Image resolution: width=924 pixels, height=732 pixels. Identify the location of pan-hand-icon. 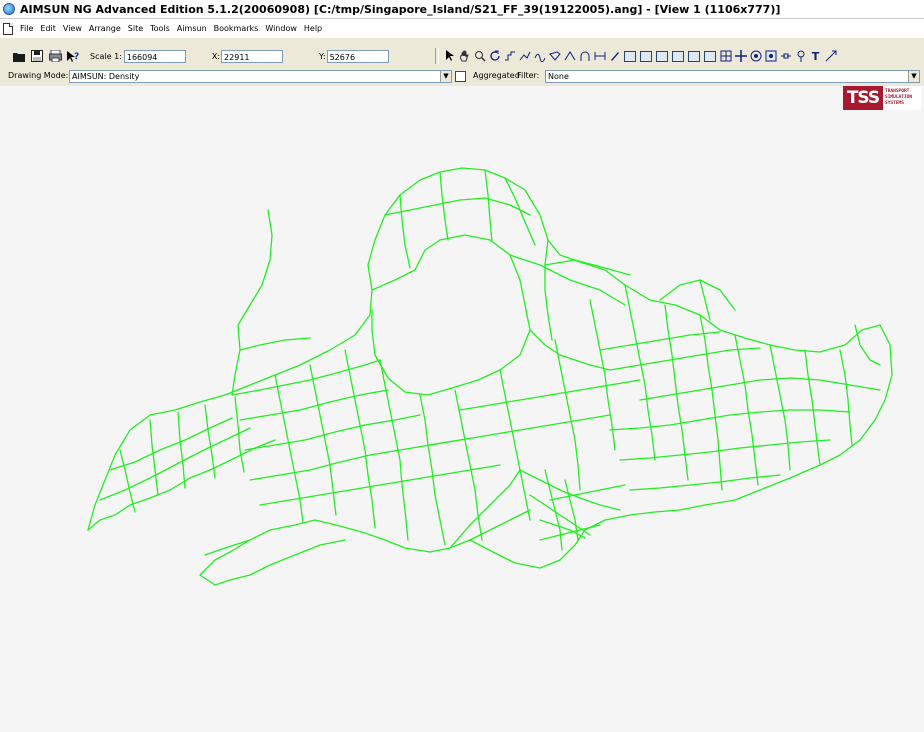
(464, 56).